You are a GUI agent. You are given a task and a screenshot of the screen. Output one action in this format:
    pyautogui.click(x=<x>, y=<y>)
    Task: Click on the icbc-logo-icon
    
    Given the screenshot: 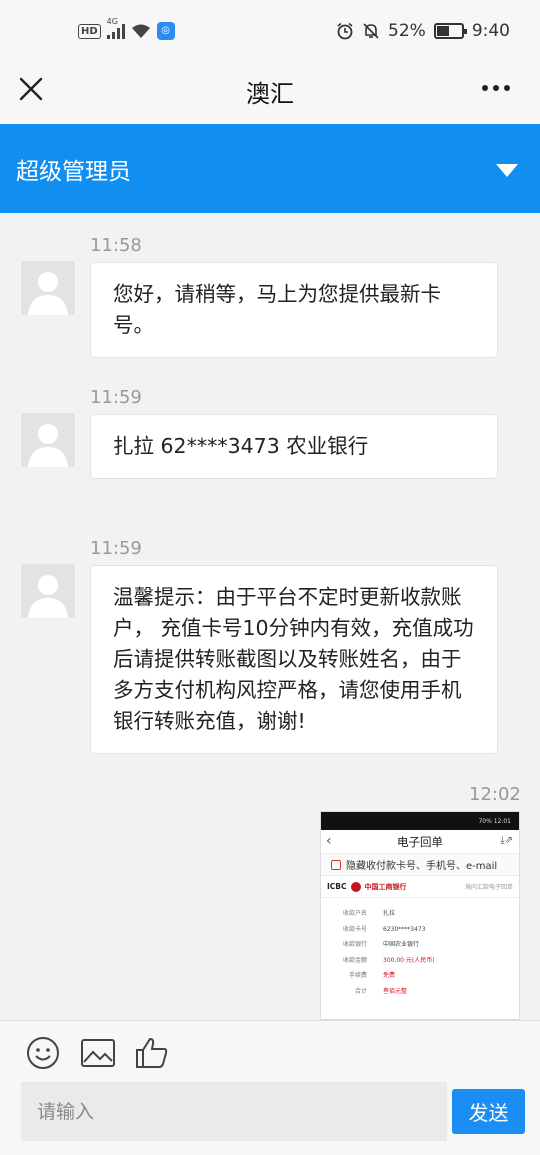 What is the action you would take?
    pyautogui.click(x=355, y=886)
    